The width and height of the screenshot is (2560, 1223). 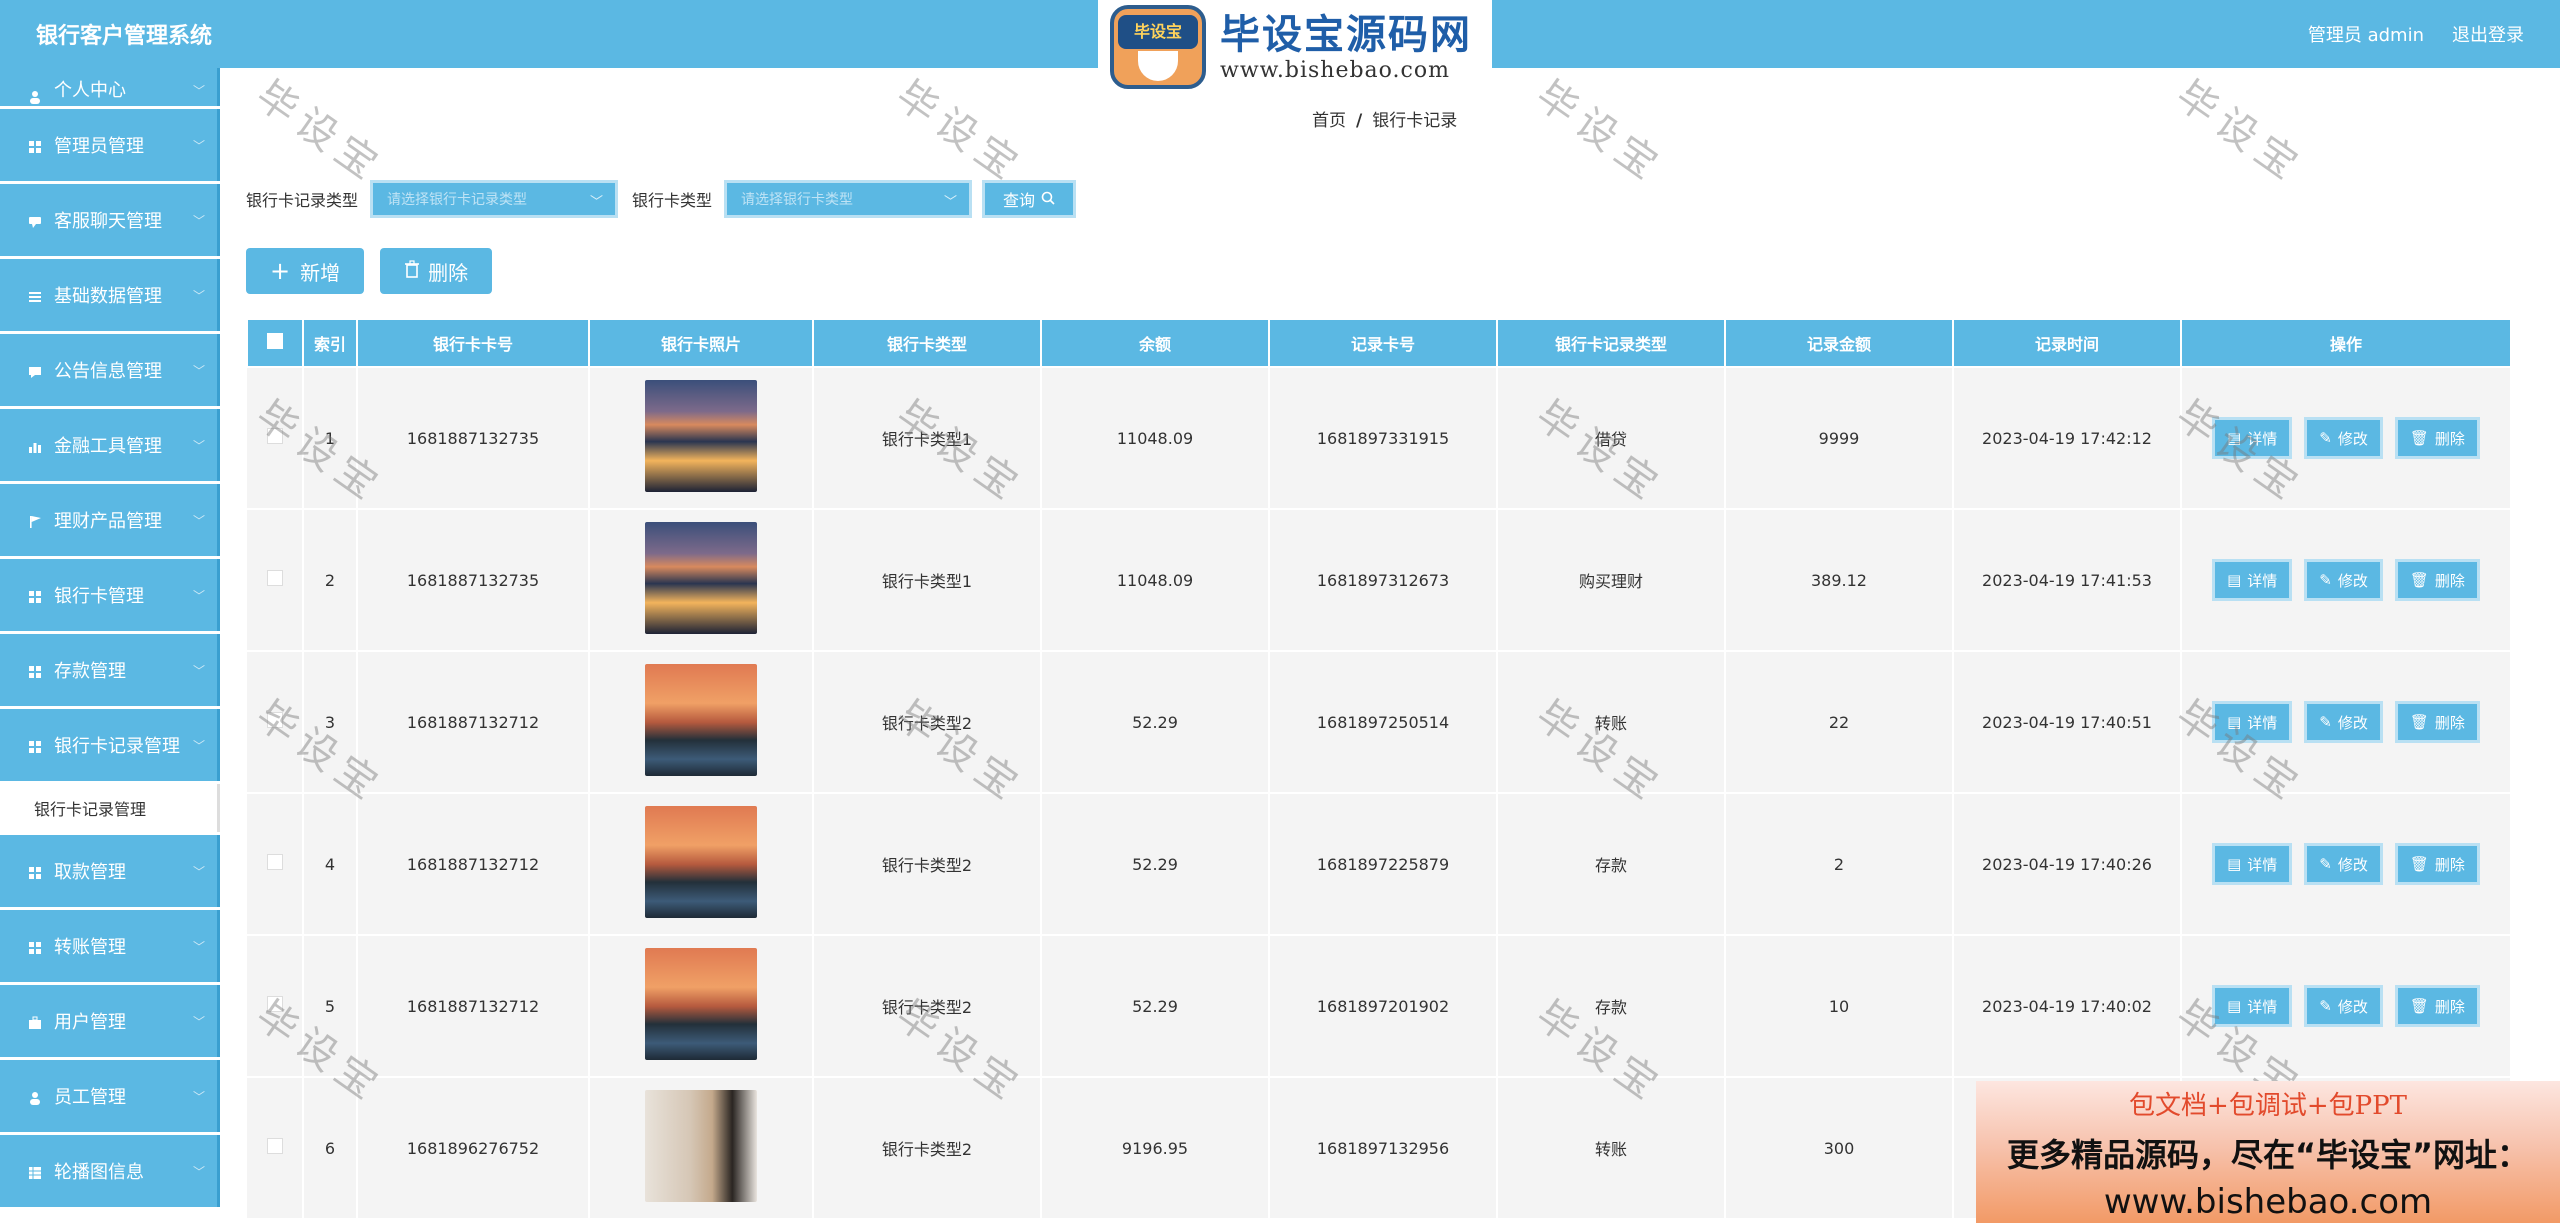 I want to click on sidebar-item: 转账管理 ﹀, so click(x=110, y=946).